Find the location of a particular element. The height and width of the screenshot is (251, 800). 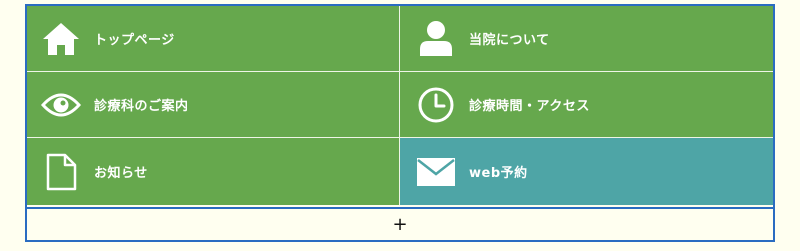

nav-item-top-page: トップページ is located at coordinates (213, 39).